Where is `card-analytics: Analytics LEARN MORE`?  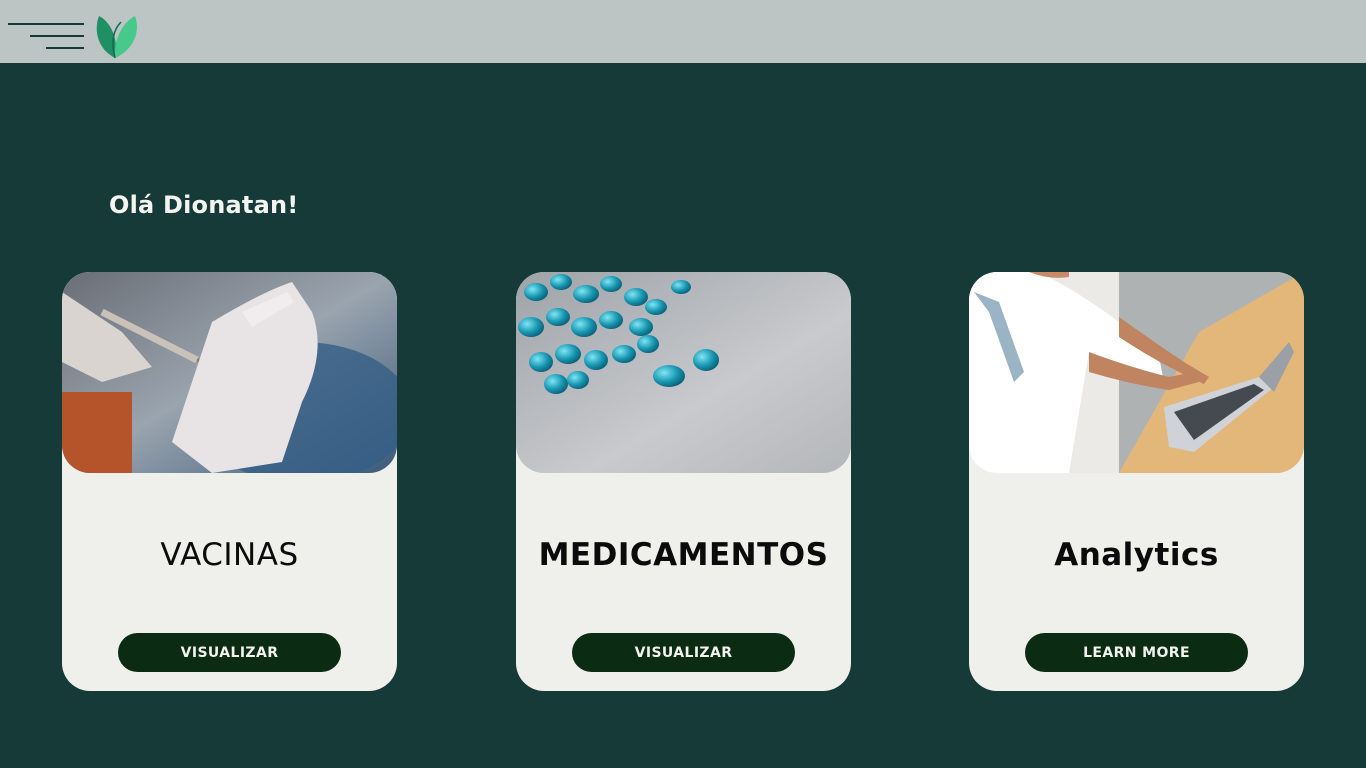 card-analytics: Analytics LEARN MORE is located at coordinates (1136, 481).